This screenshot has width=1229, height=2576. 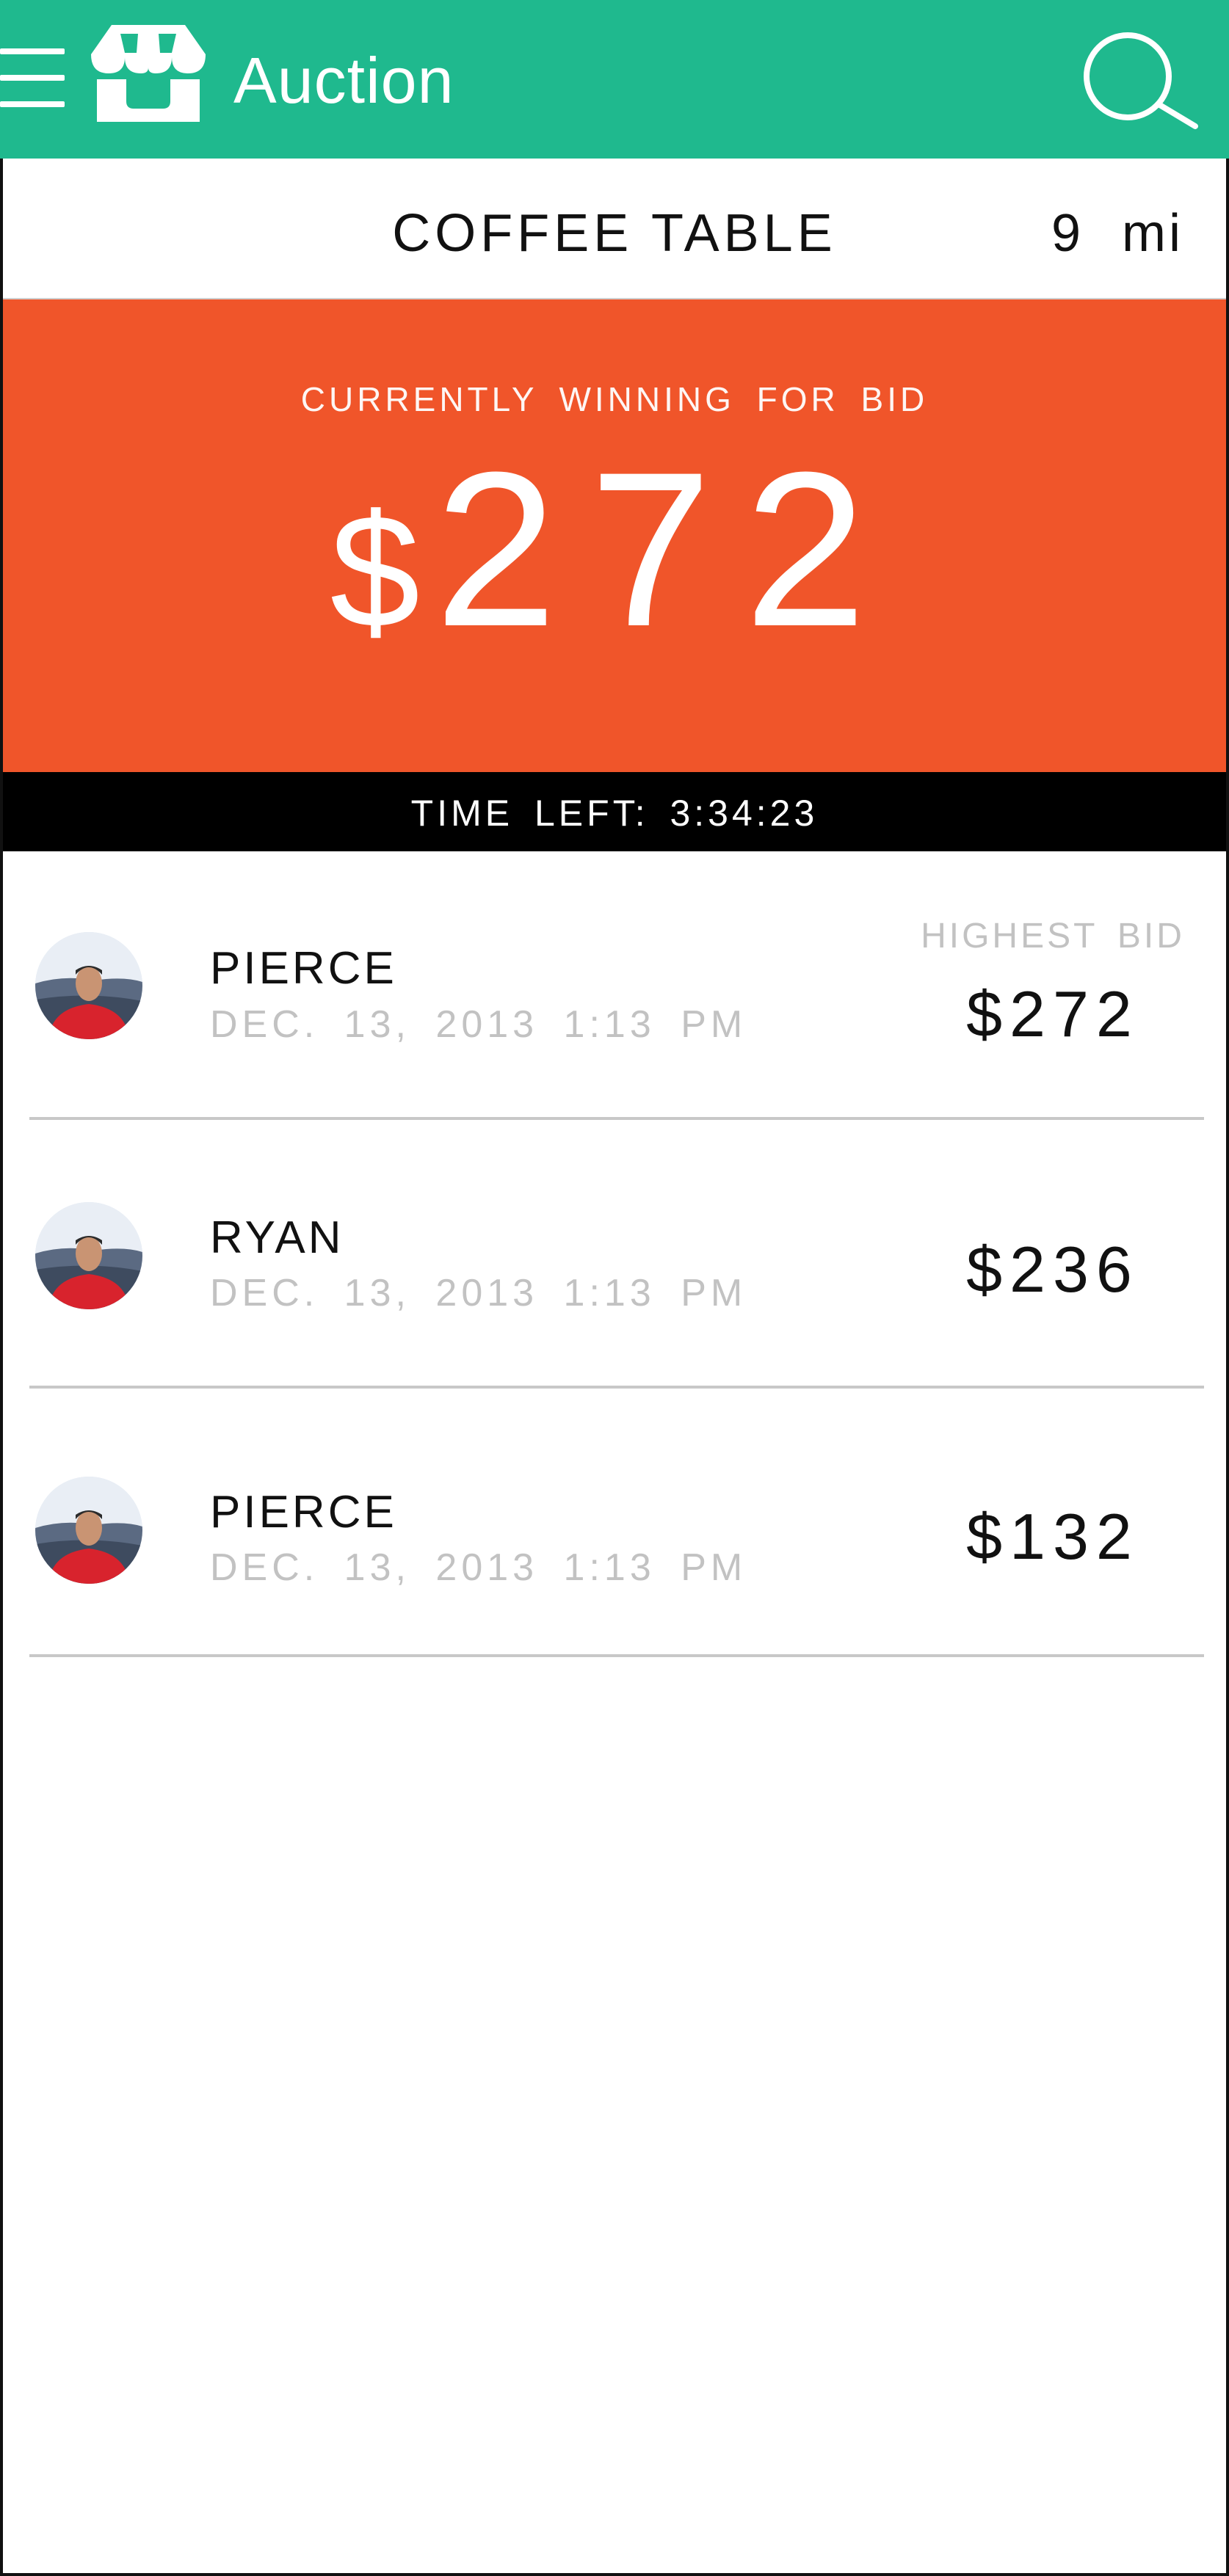 I want to click on search-icon, so click(x=1135, y=79).